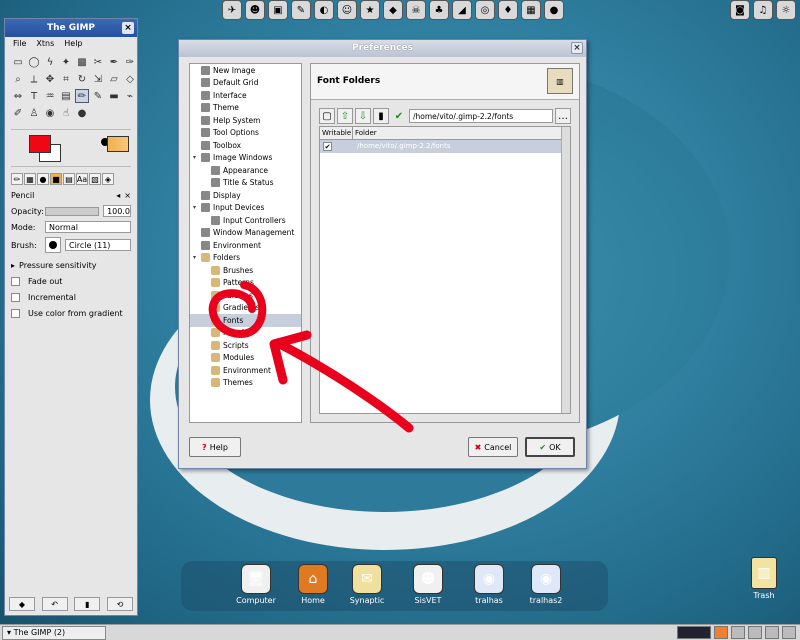 This screenshot has height=640, width=800. What do you see at coordinates (34, 79) in the screenshot?
I see `measure-icon: ⟂` at bounding box center [34, 79].